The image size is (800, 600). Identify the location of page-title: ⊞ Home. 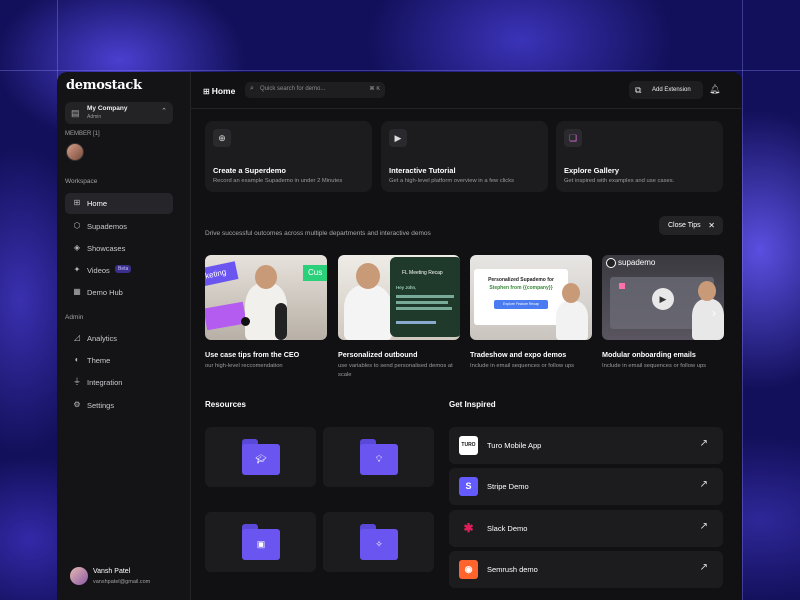
(219, 91).